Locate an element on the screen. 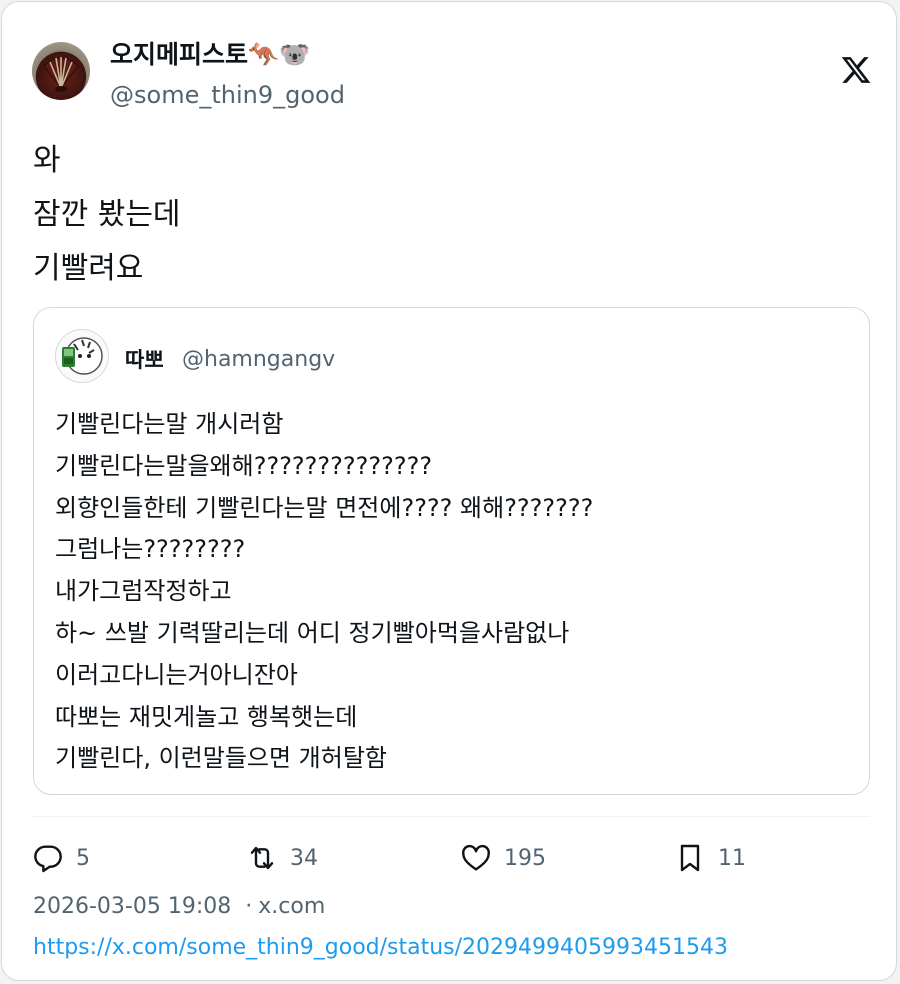  reply-count: 5 is located at coordinates (83, 858).